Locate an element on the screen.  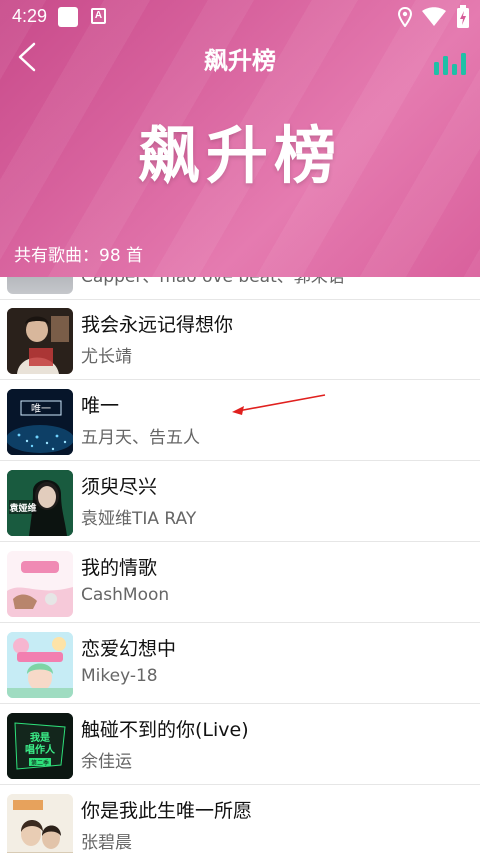
wifi-icon is located at coordinates (434, 16).